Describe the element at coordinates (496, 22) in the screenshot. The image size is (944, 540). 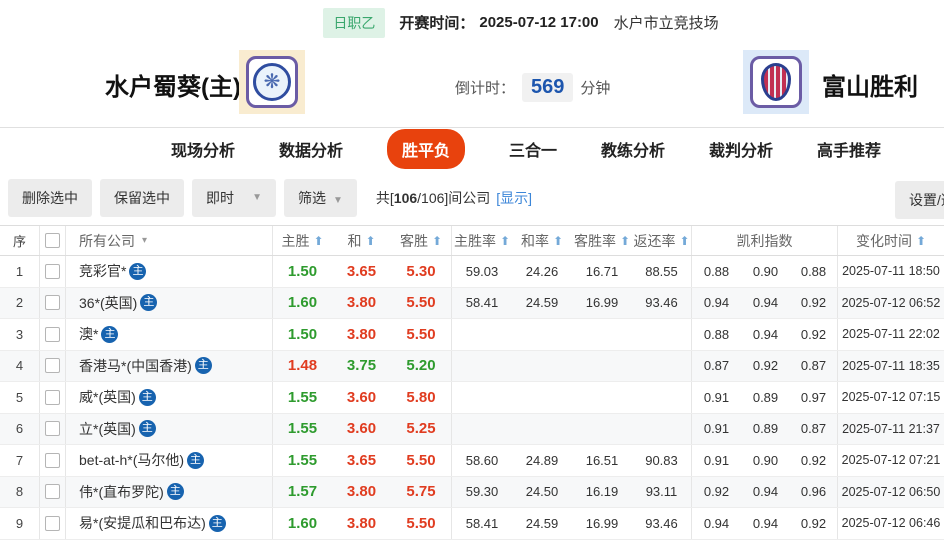
I see `top-info-bar: 日职乙 开赛时间： 2025-07-12 17:00 水户市立竞技场` at that location.